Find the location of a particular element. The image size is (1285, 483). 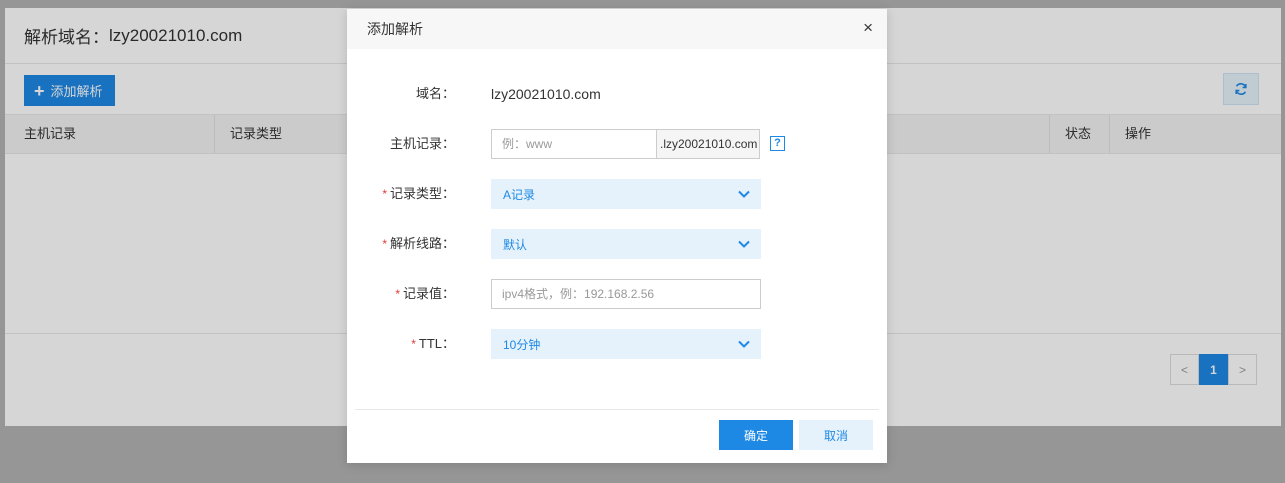

host-row: 主机记录： .lzy20021010.com ? is located at coordinates (617, 144).